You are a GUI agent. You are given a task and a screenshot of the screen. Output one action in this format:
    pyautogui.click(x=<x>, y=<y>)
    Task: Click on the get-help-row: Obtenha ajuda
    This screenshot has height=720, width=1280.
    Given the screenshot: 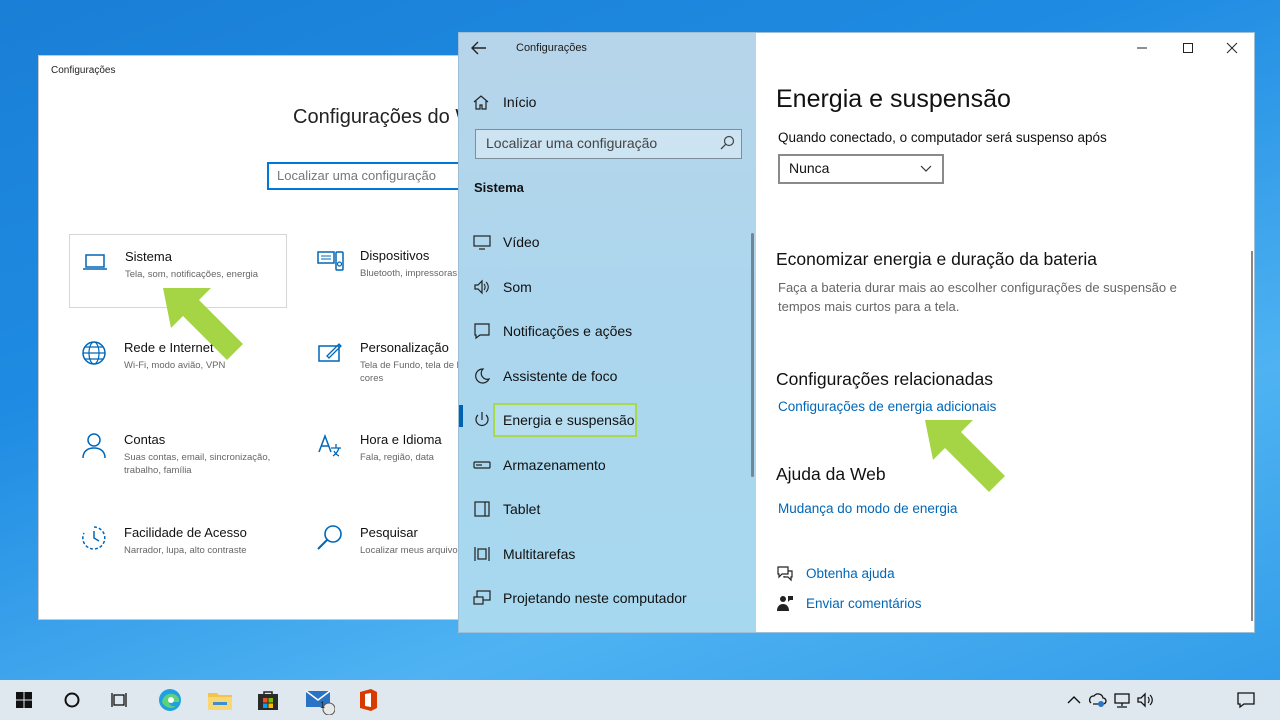 What is the action you would take?
    pyautogui.click(x=835, y=573)
    